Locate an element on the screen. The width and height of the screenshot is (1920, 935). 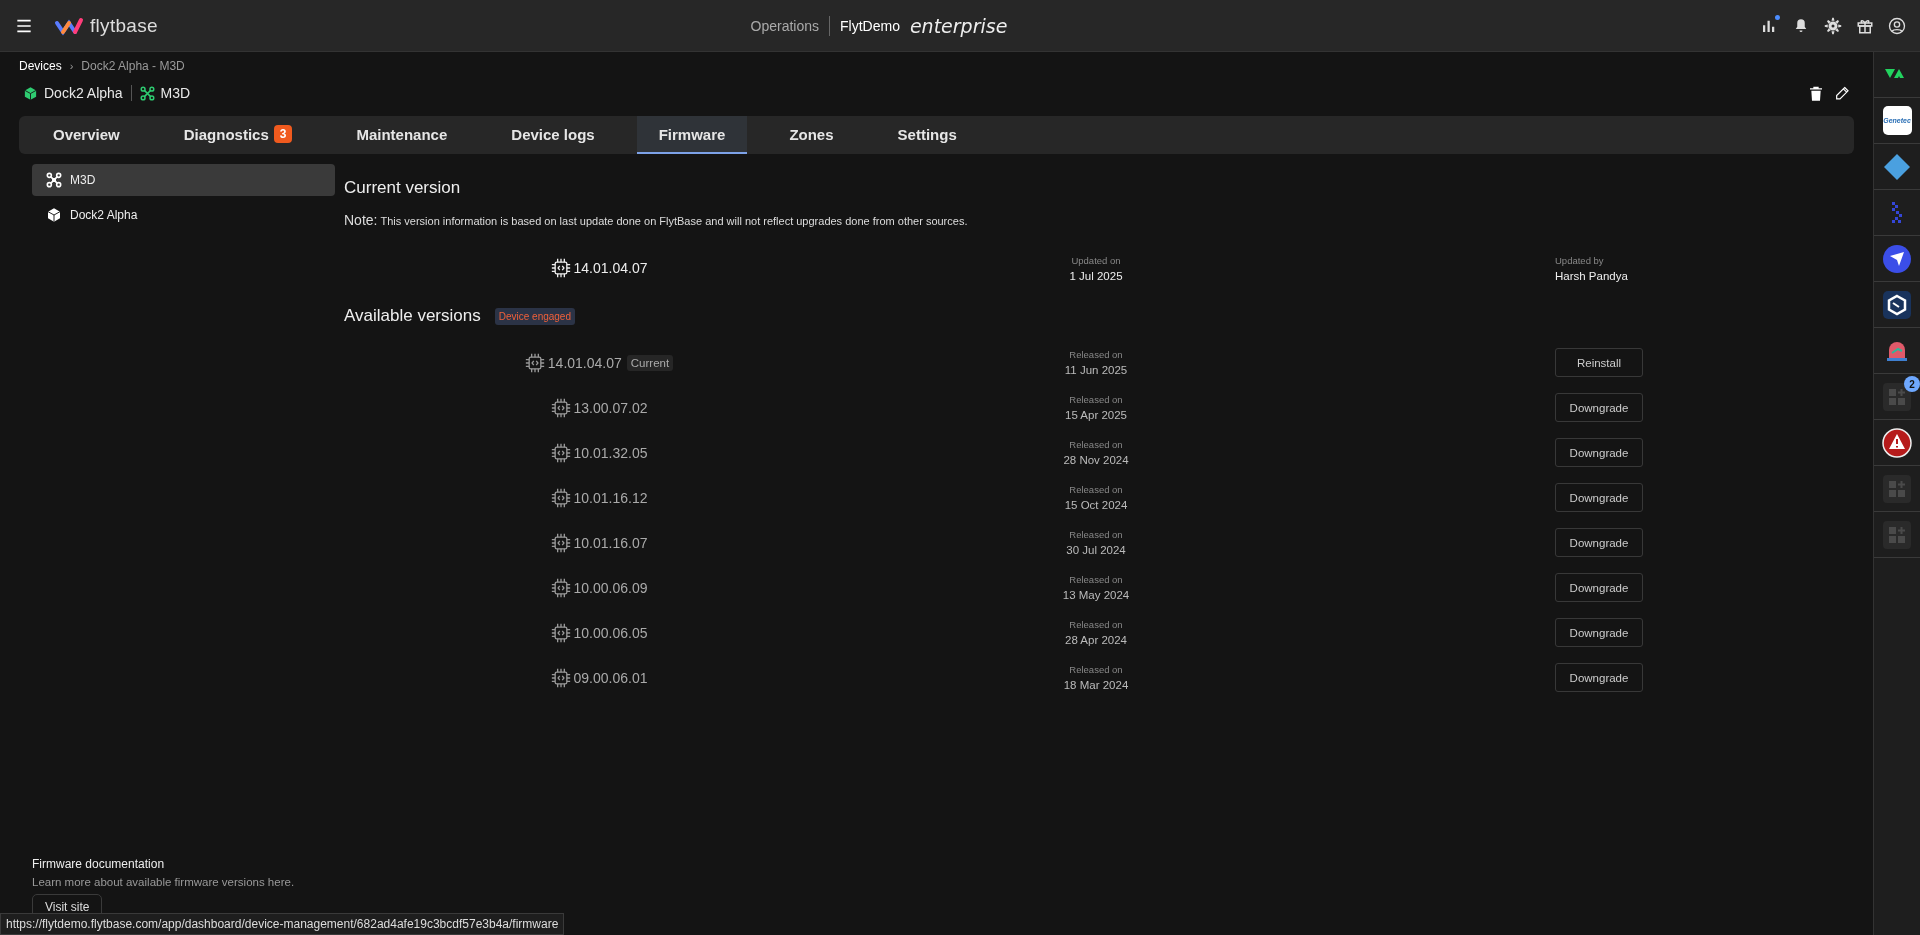
date-value: 18 Mar 2024 is located at coordinates (1096, 685).